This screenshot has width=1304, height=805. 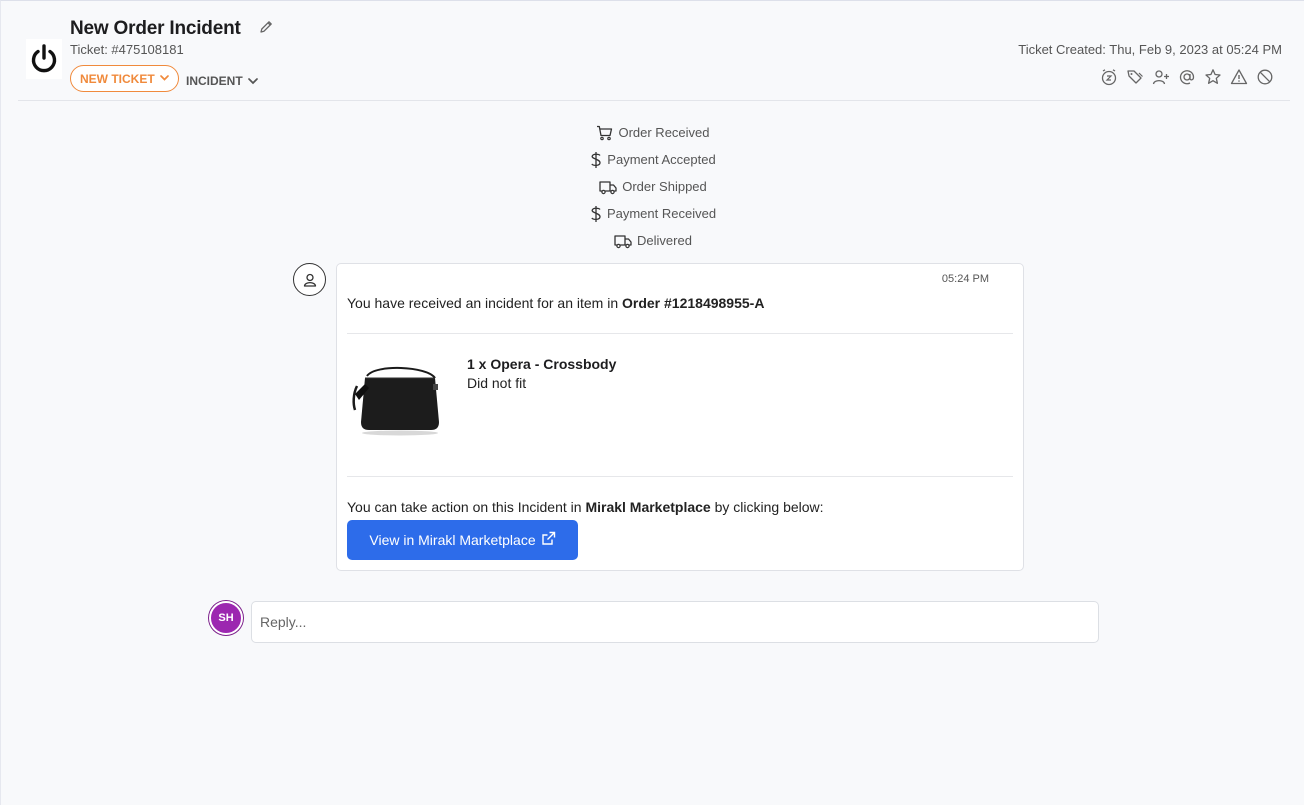 I want to click on timeline-item: Order Shipped, so click(x=653, y=186).